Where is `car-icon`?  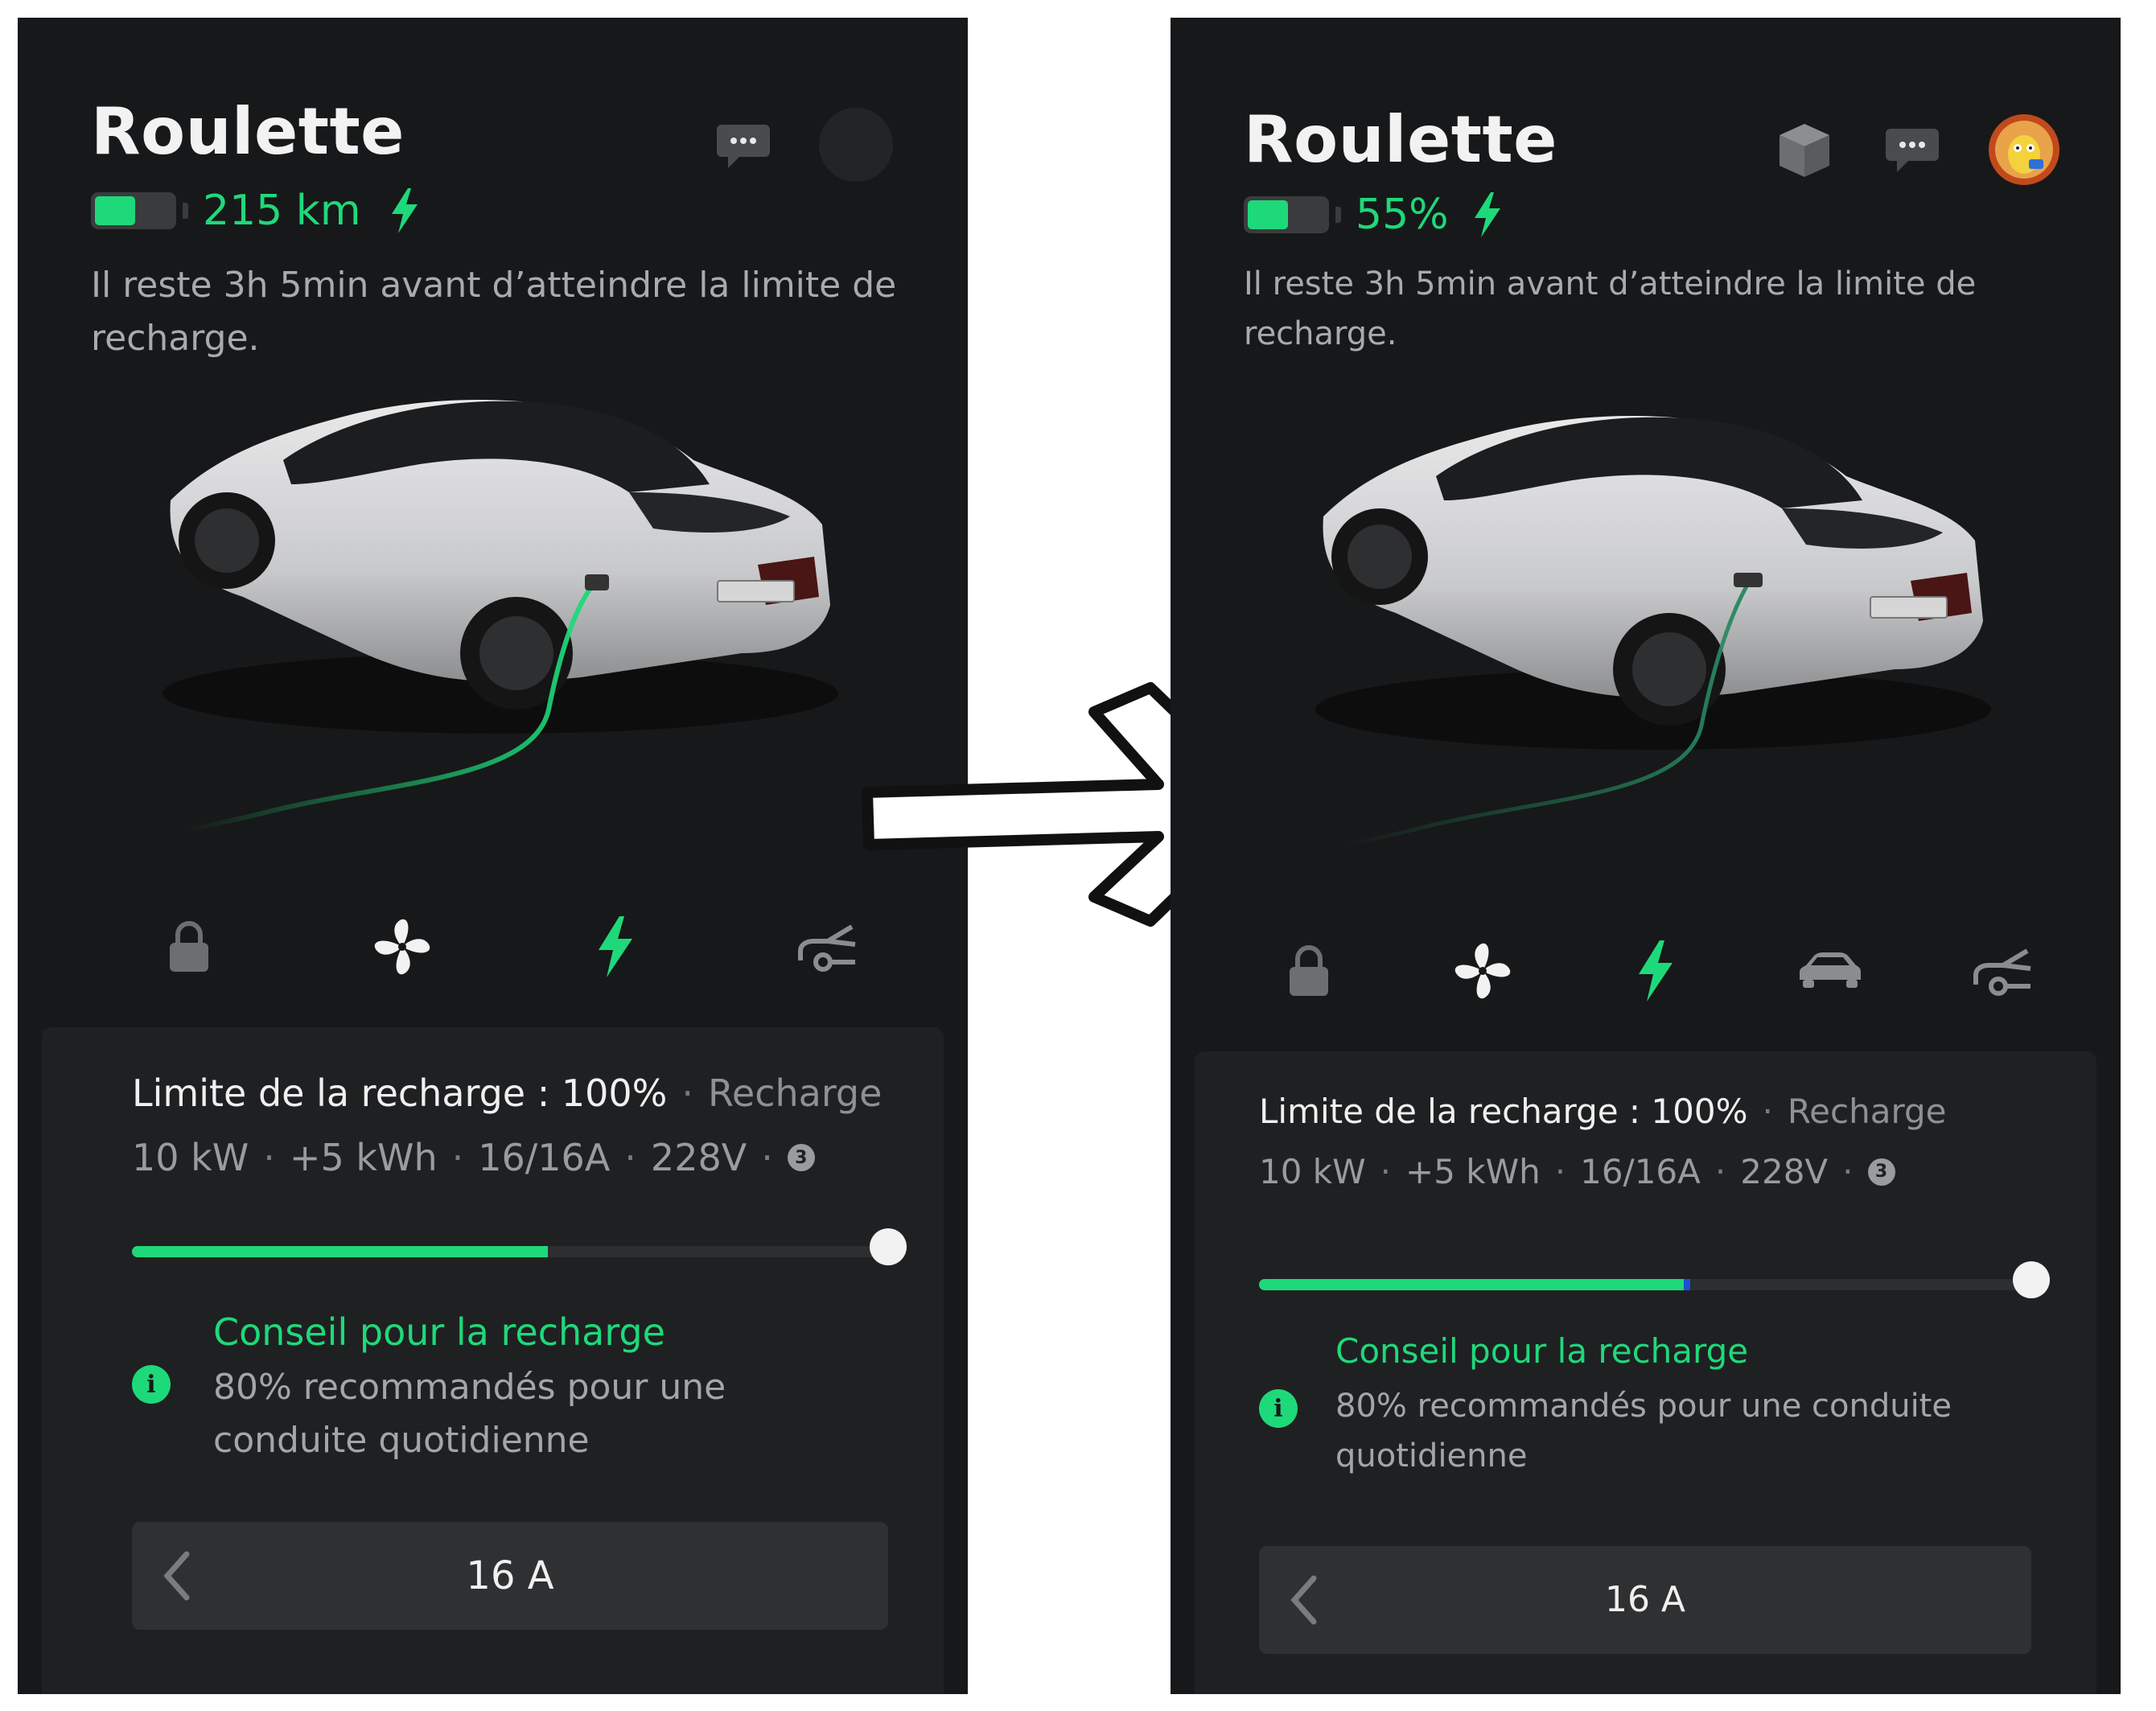 car-icon is located at coordinates (1830, 971).